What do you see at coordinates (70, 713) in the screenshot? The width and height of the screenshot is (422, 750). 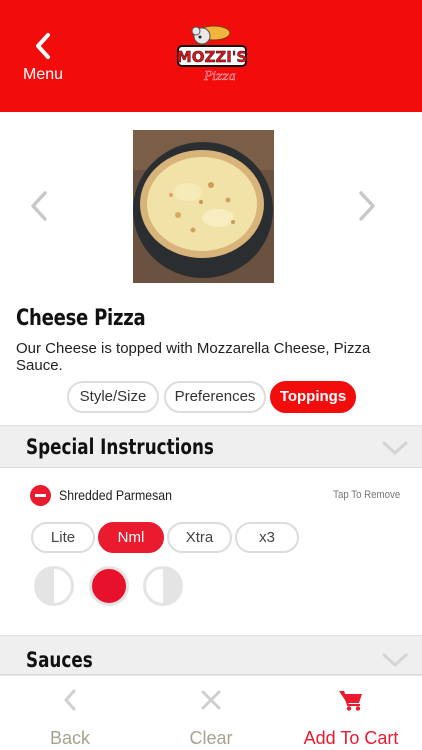 I see `back-button: Back` at bounding box center [70, 713].